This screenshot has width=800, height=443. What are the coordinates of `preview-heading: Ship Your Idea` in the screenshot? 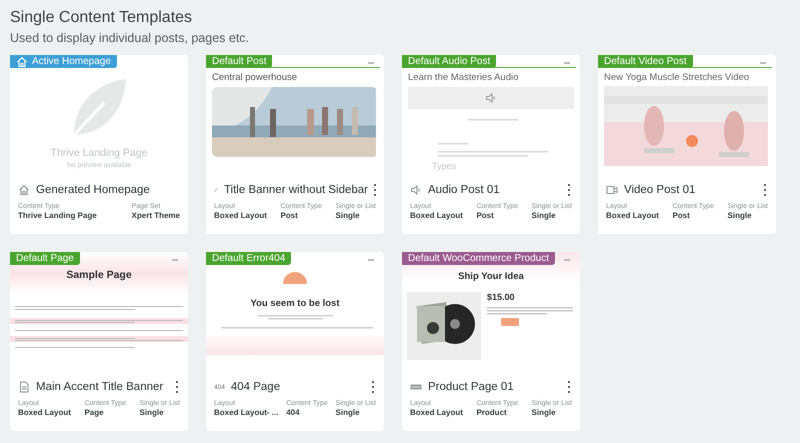 It's located at (491, 276).